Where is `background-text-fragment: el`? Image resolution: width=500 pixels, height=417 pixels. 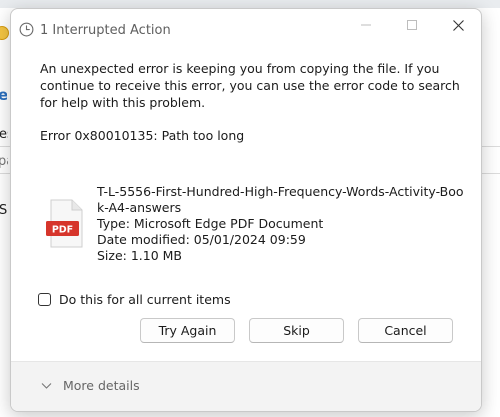
background-text-fragment: el is located at coordinates (3, 95).